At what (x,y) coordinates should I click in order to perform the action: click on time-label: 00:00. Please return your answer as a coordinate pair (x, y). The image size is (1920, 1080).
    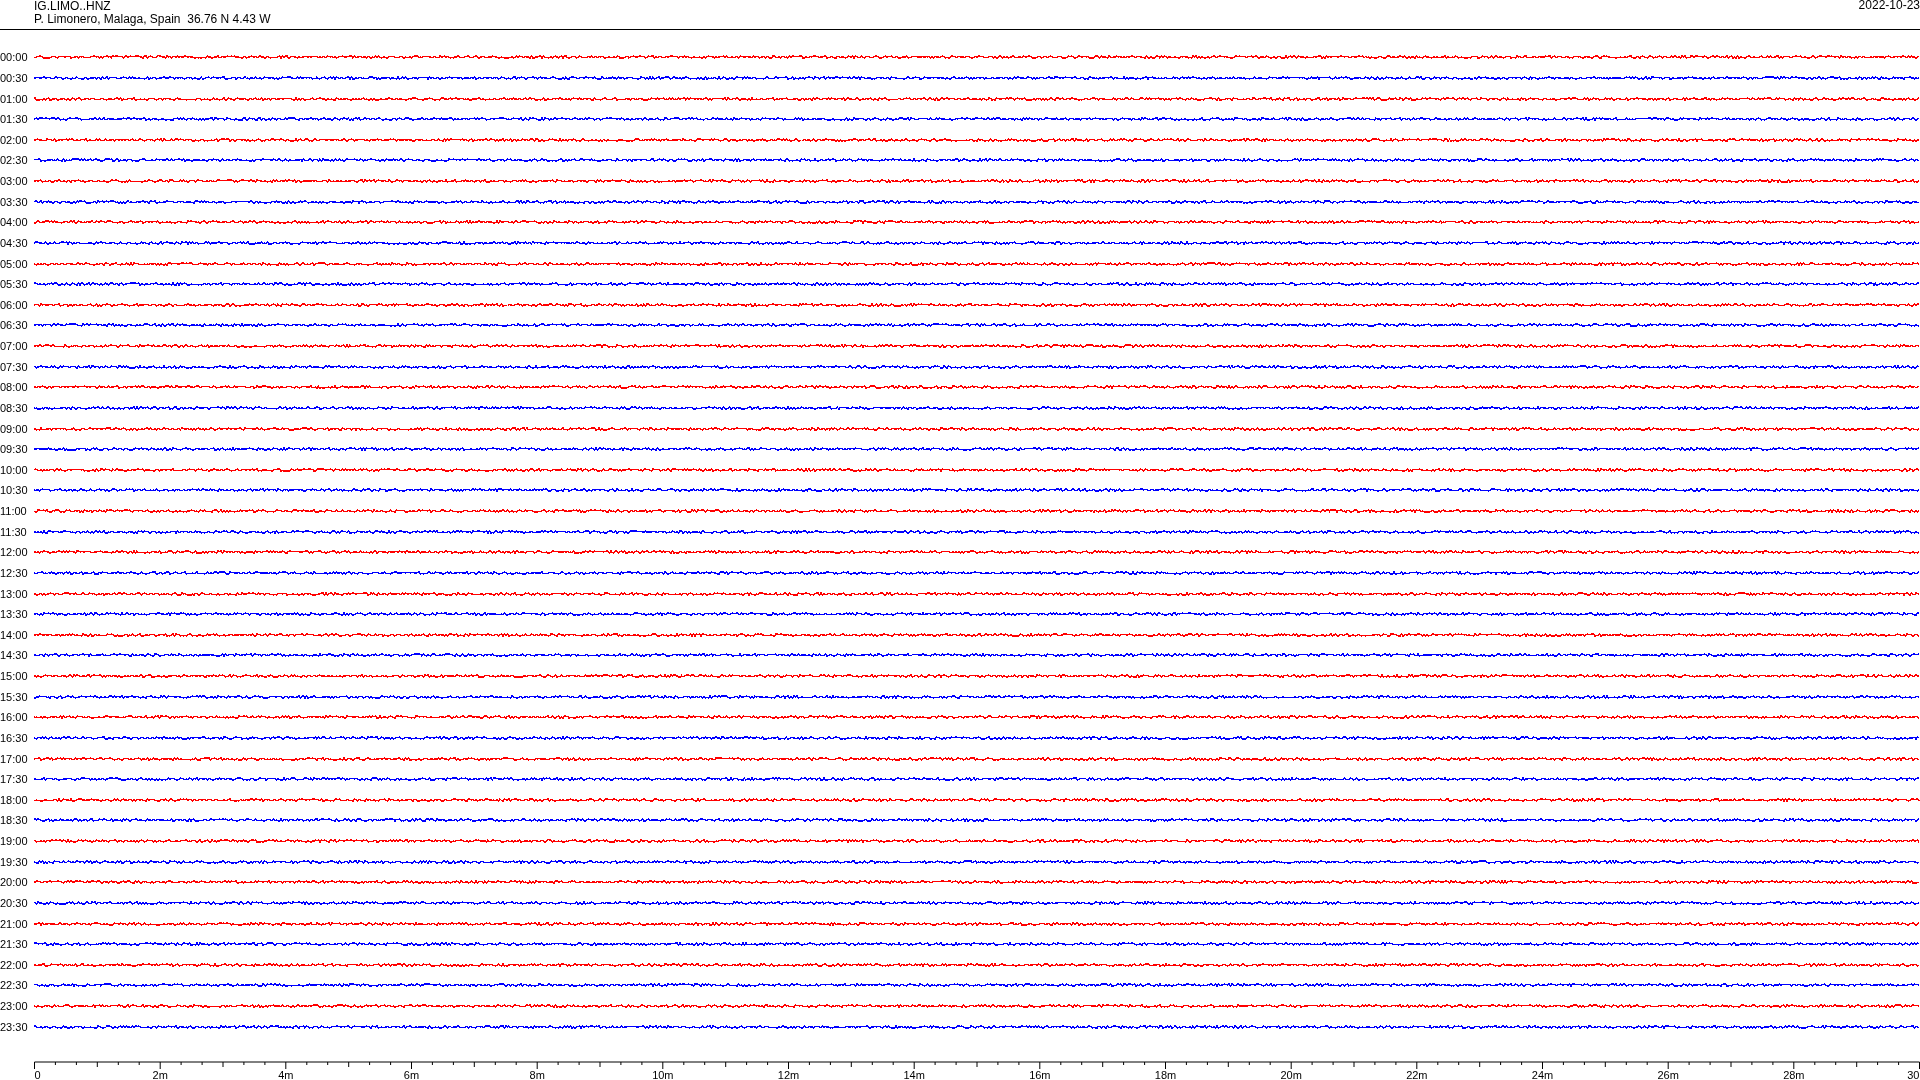
    Looking at the image, I should click on (14, 57).